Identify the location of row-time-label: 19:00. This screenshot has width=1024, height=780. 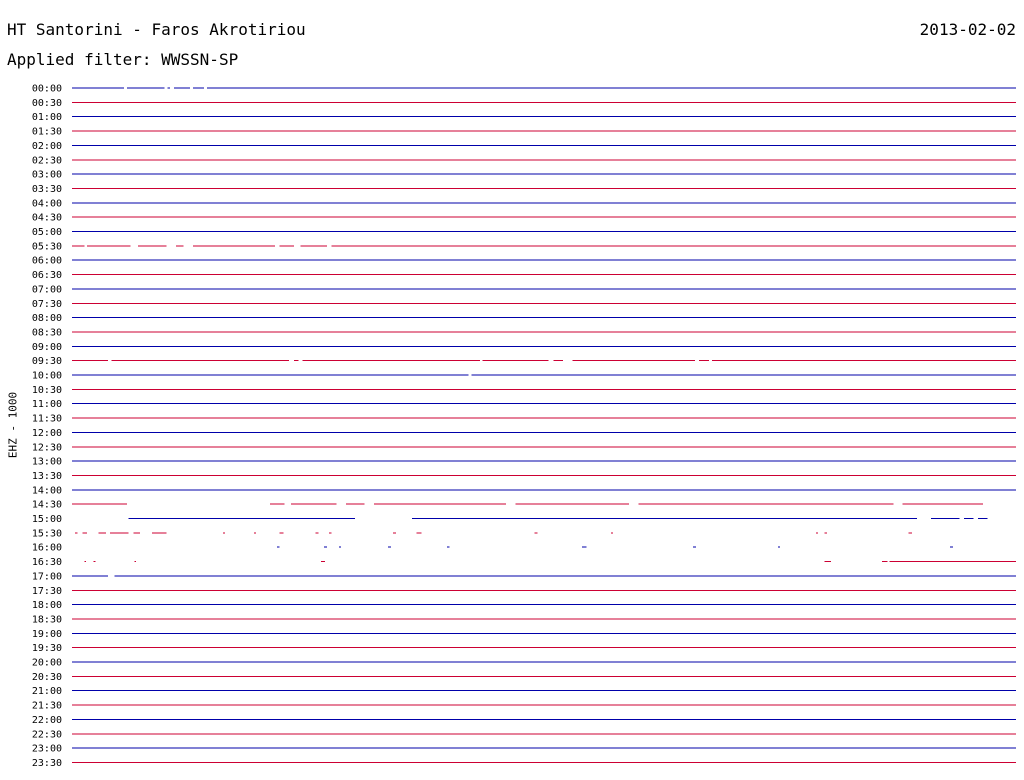
(47, 634).